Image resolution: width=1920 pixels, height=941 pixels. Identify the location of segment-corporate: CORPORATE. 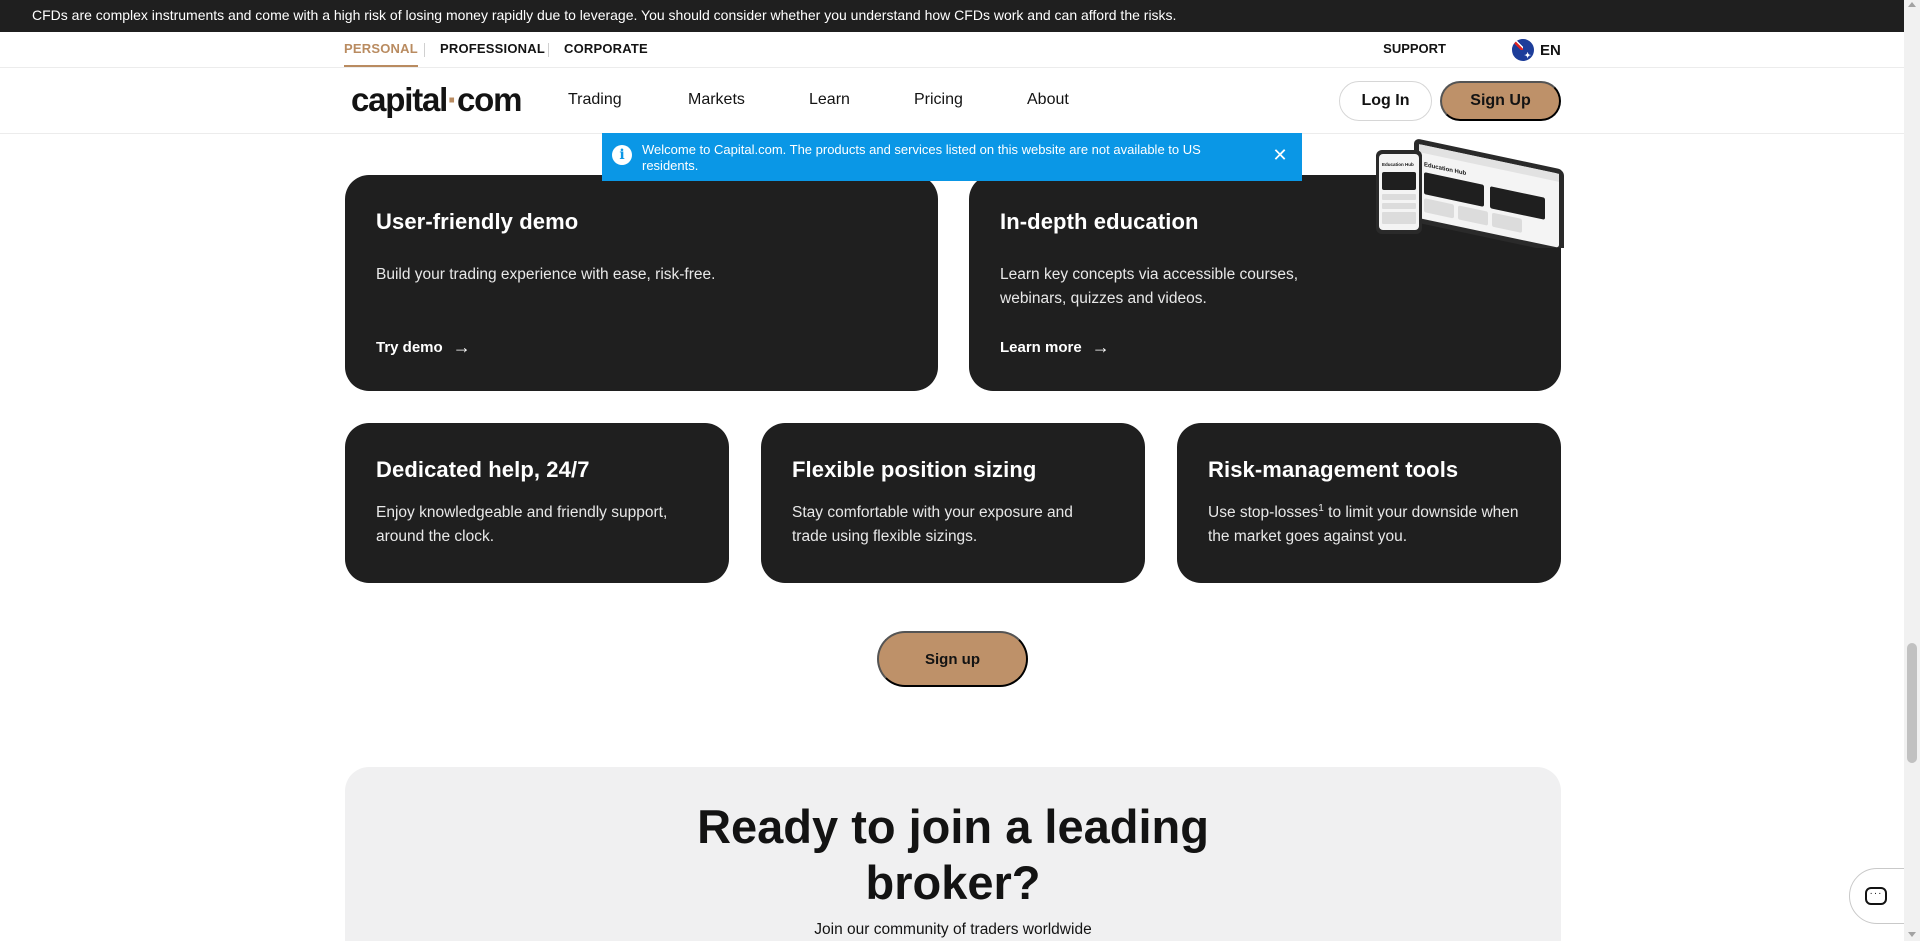
(606, 49).